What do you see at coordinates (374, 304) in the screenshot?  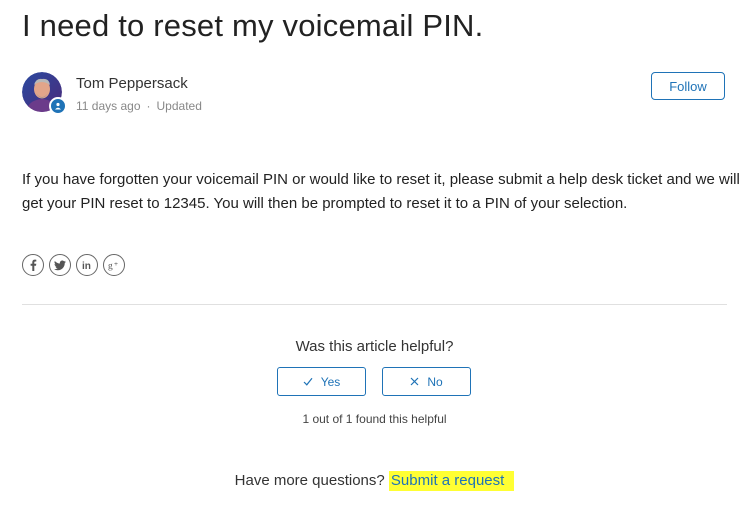 I see `section-divider` at bounding box center [374, 304].